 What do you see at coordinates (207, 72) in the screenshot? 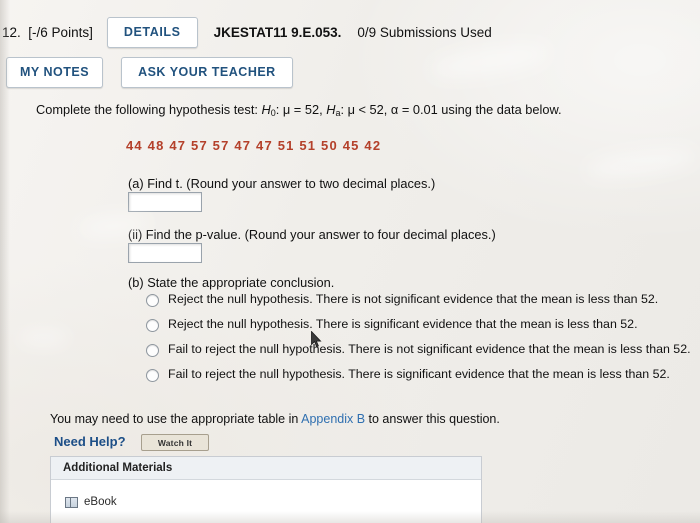
I see `ask-your-teacher-button: ASK YOUR TEACHER` at bounding box center [207, 72].